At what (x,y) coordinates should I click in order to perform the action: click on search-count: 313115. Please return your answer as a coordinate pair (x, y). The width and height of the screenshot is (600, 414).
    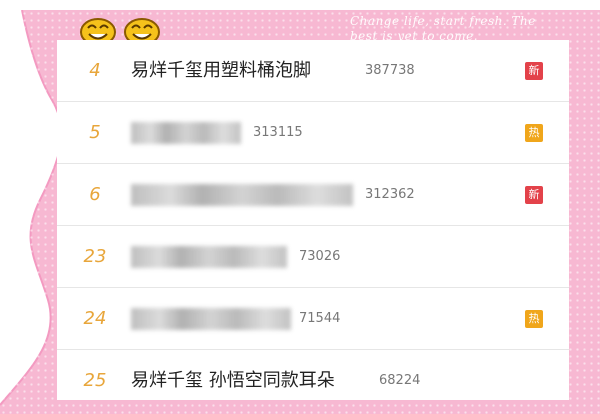
    Looking at the image, I should click on (278, 132).